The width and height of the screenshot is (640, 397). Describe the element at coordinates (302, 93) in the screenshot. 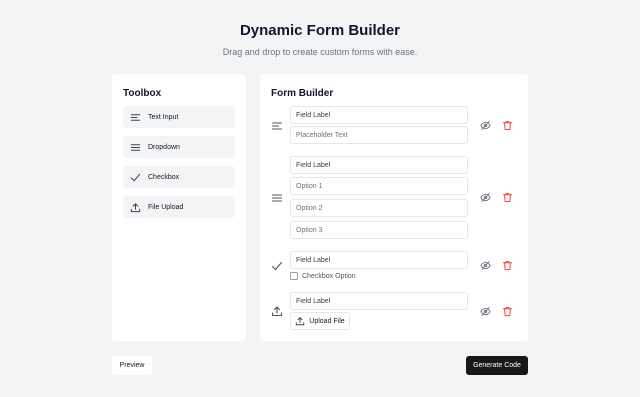

I see `form-builder-title: Form Builder` at that location.